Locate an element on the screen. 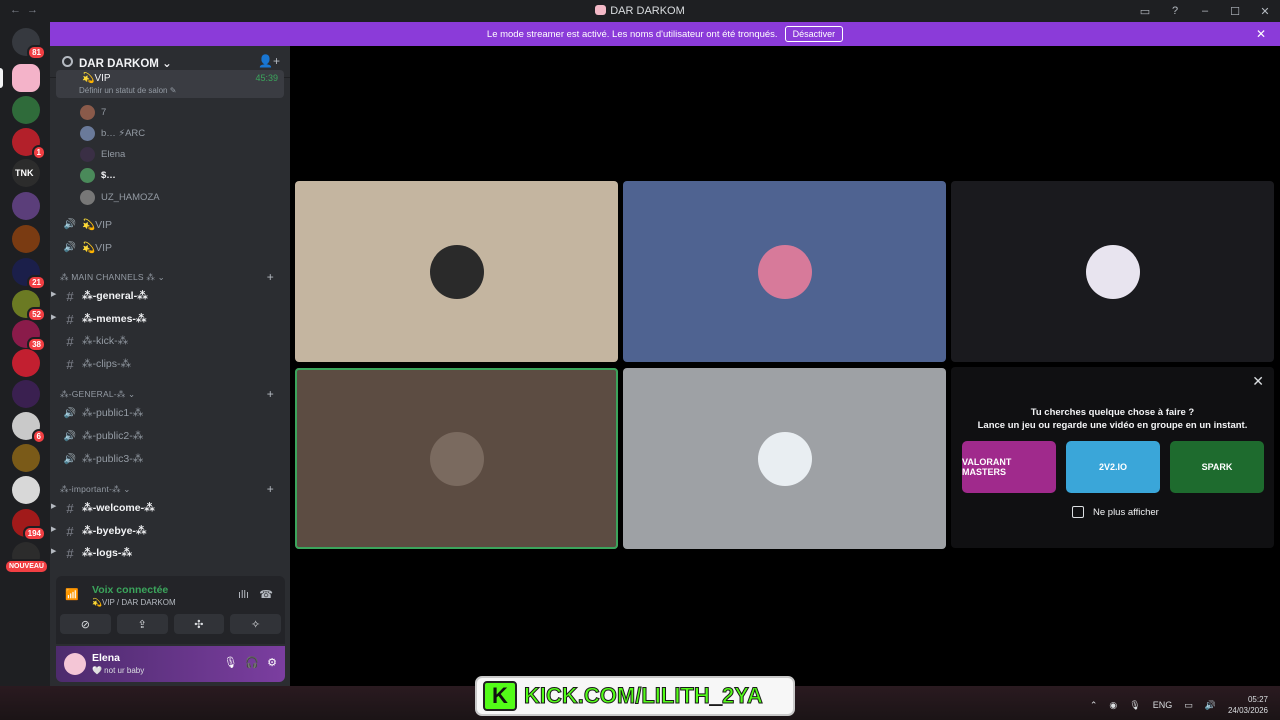 The width and height of the screenshot is (1280, 720). set-channel-status: Définir un statut de salon ✎ is located at coordinates (127, 90).